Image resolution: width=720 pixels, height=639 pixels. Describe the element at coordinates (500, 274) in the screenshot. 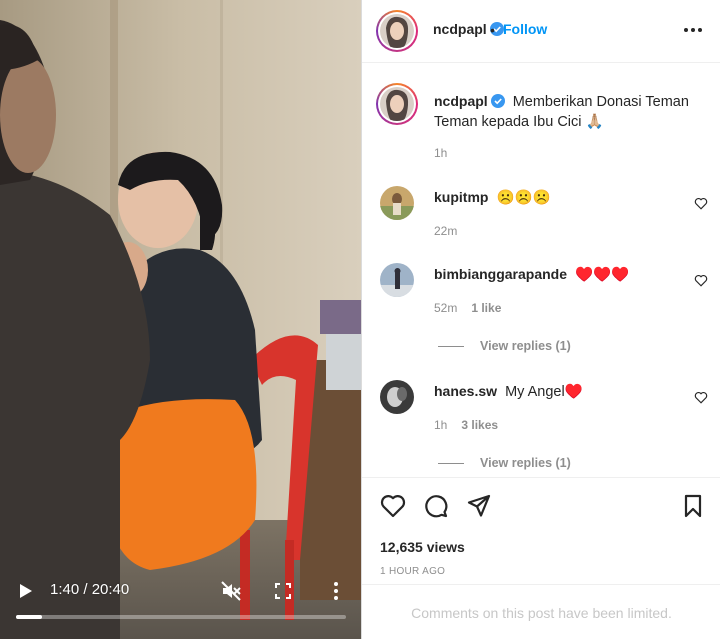

I see `comment-username: bimbianggarapande` at that location.